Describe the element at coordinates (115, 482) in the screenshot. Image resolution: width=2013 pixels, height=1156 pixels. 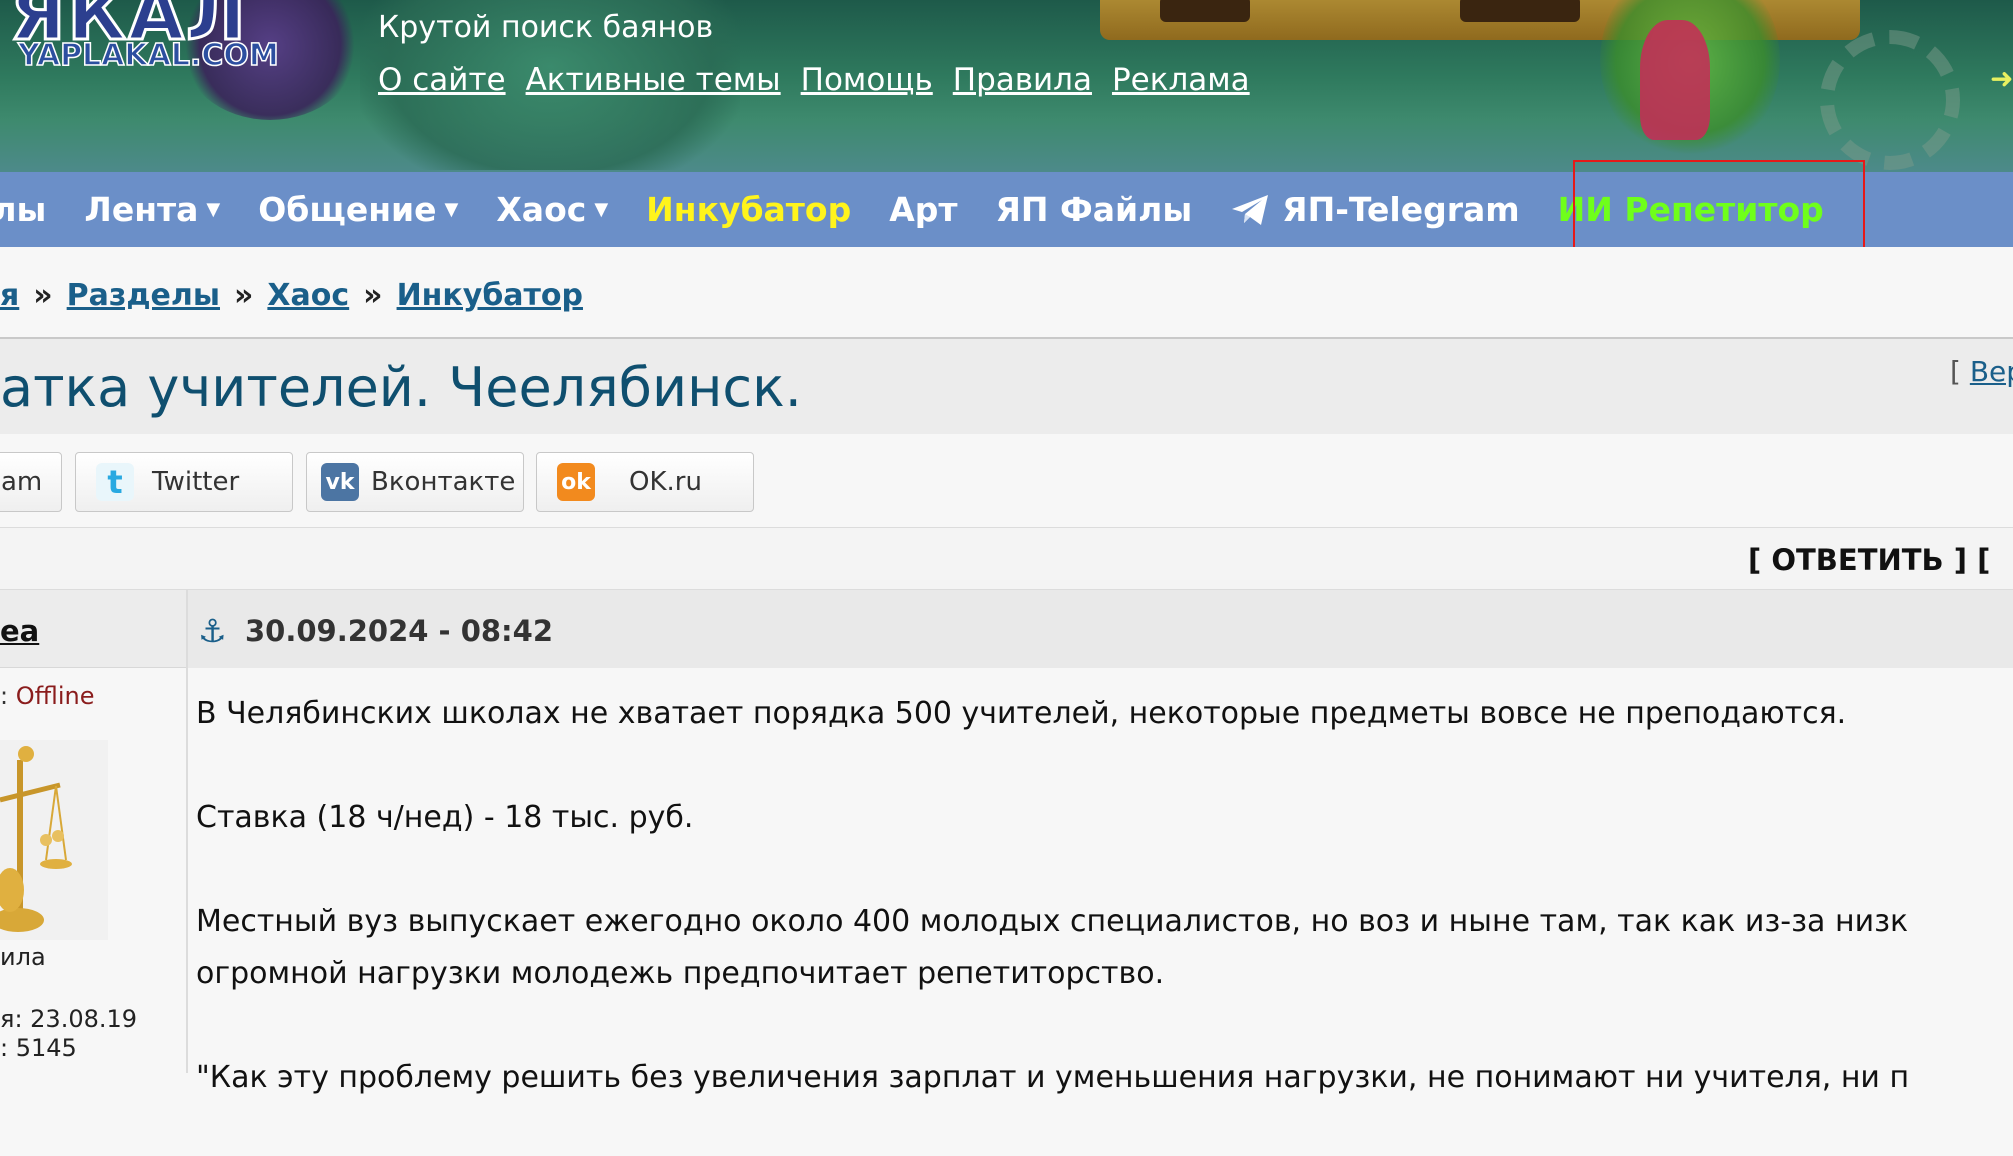
I see `twitter-icon: t` at that location.